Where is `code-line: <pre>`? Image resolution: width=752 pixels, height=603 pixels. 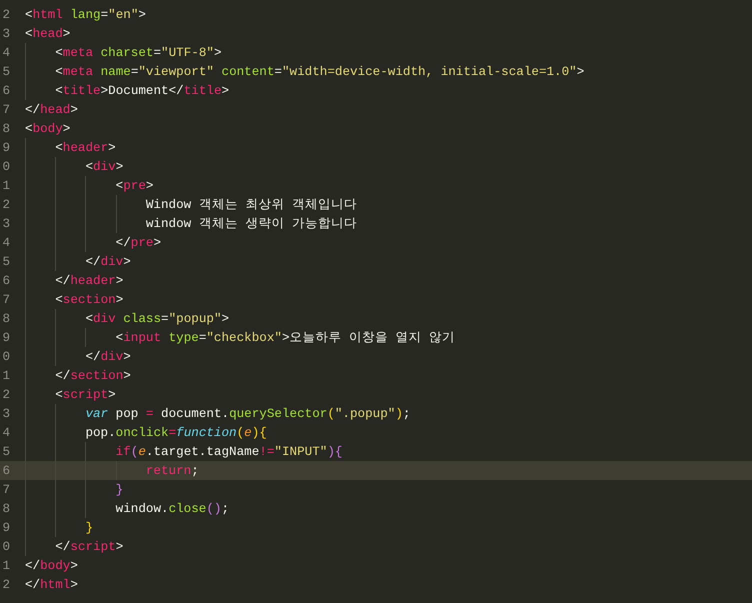
code-line: <pre> is located at coordinates (135, 185).